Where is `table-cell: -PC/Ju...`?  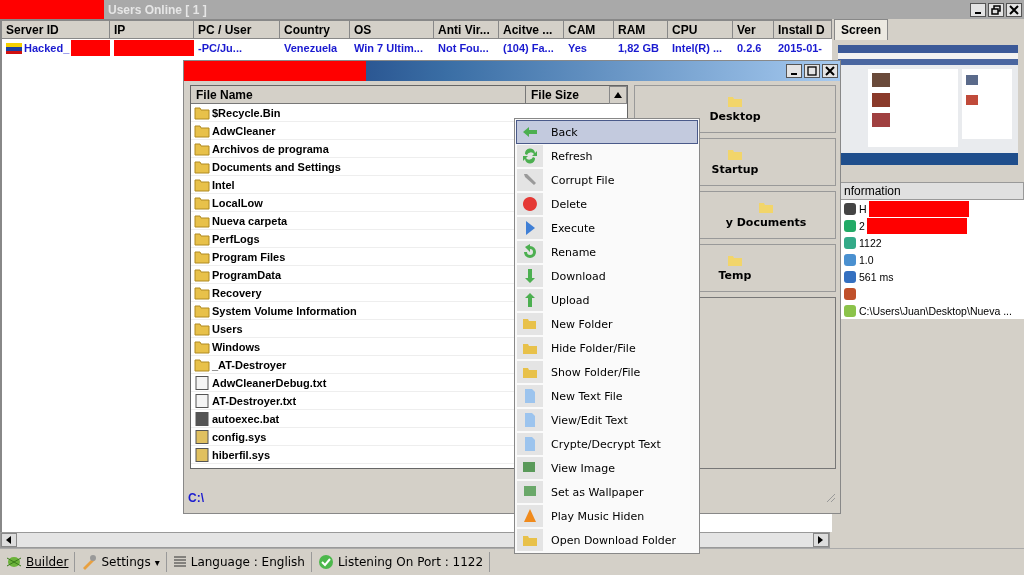
table-cell: -PC/Ju... is located at coordinates (220, 48).